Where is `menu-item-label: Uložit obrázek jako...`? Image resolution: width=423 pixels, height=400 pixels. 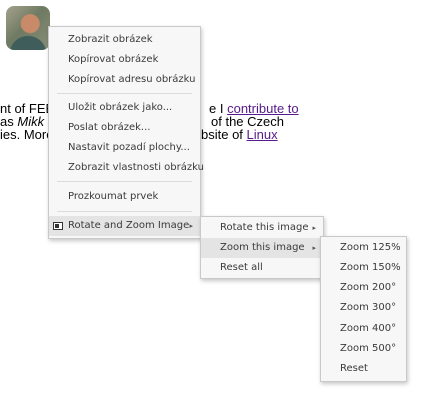 menu-item-label: Uložit obrázek jako... is located at coordinates (120, 107).